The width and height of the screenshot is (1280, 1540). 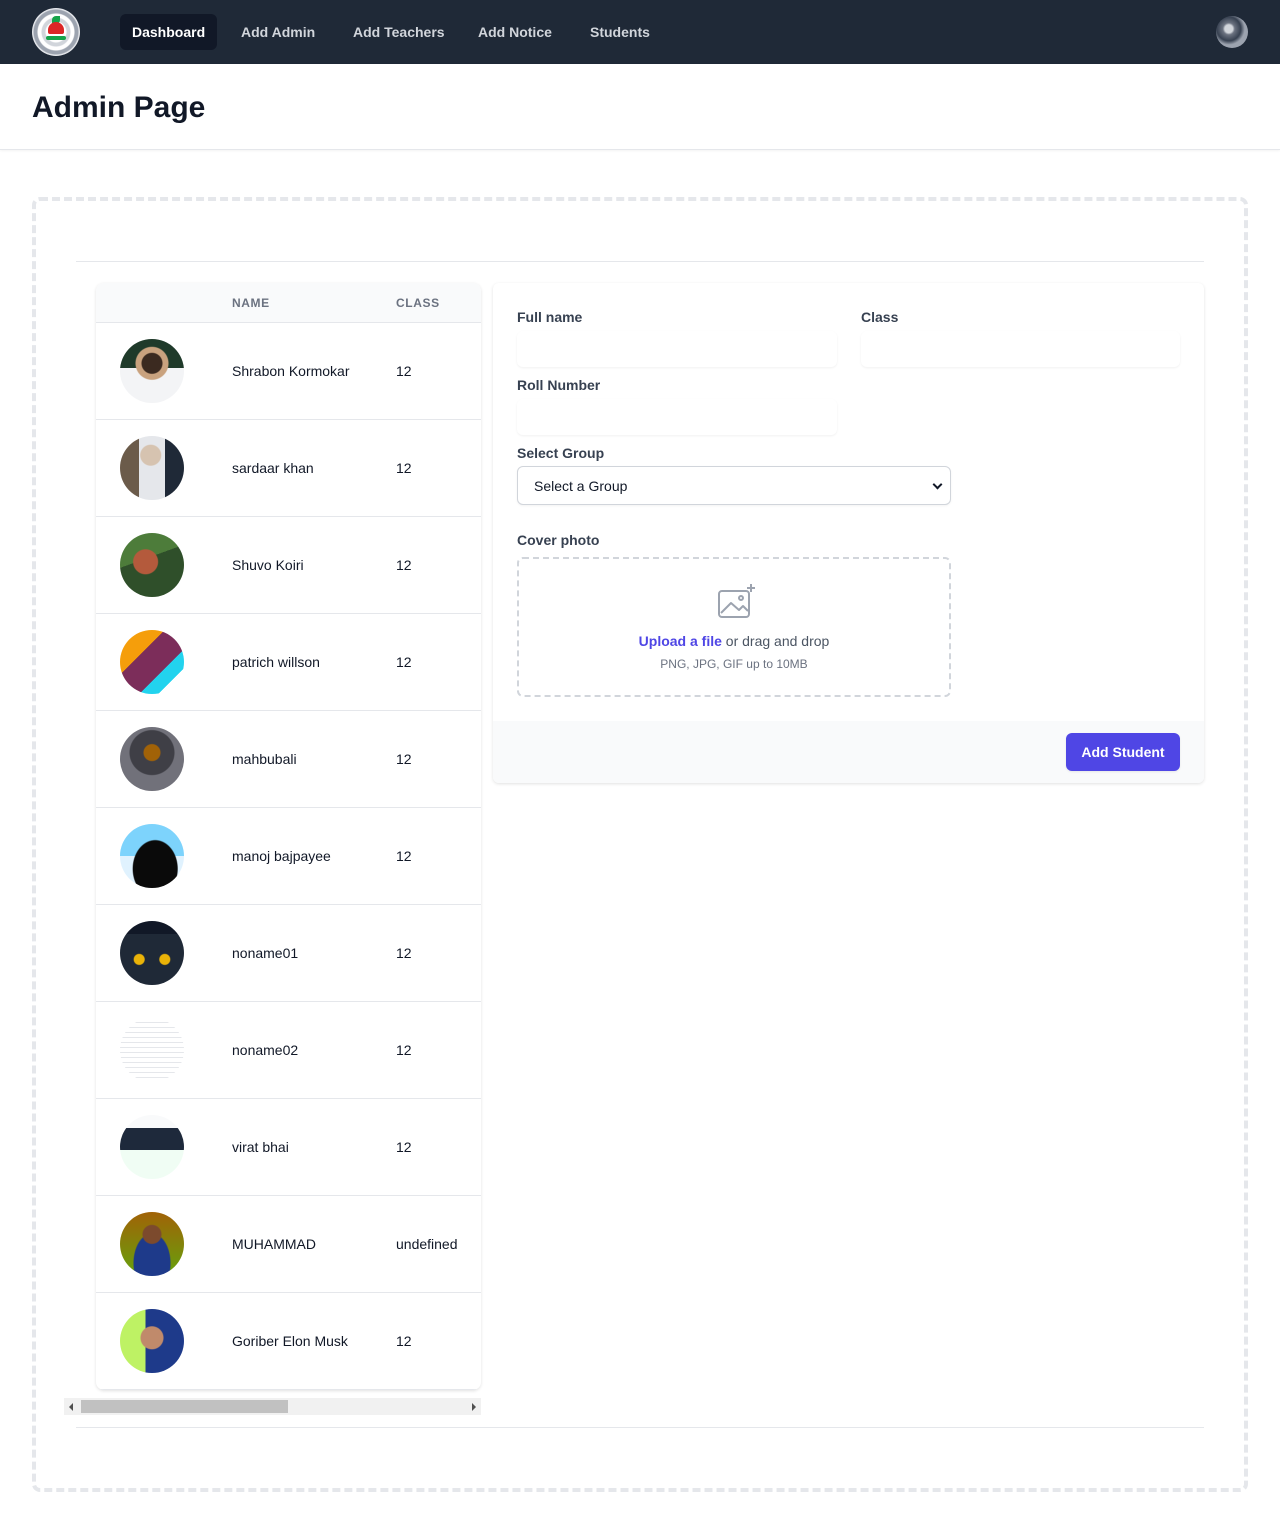 What do you see at coordinates (56, 28) in the screenshot?
I see `logo-emblem-icon` at bounding box center [56, 28].